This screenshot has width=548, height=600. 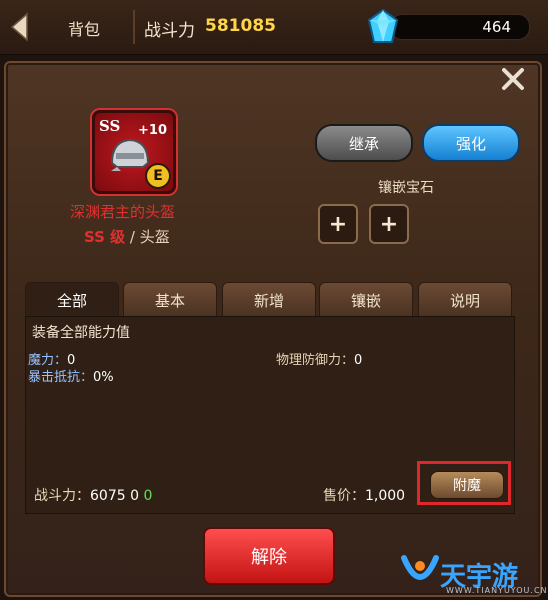 What do you see at coordinates (460, 27) in the screenshot?
I see `gem-counter: 464` at bounding box center [460, 27].